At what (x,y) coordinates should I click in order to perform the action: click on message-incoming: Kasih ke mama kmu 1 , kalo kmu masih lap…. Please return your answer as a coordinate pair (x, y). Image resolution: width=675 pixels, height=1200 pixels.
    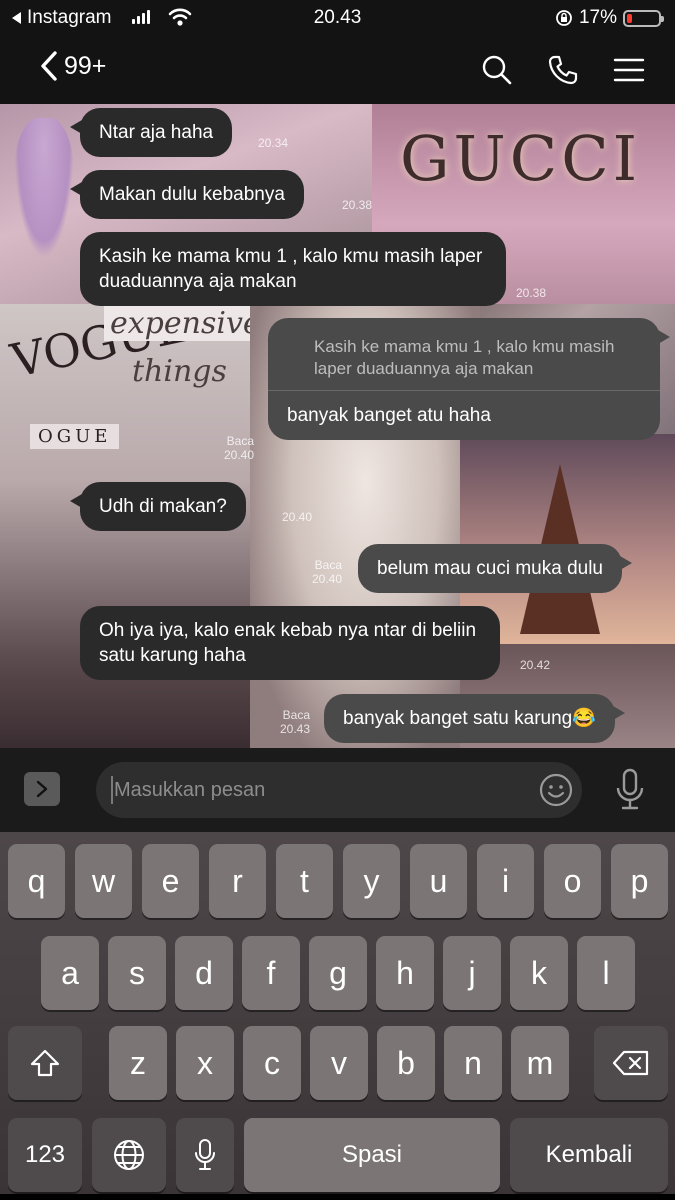
    Looking at the image, I should click on (293, 269).